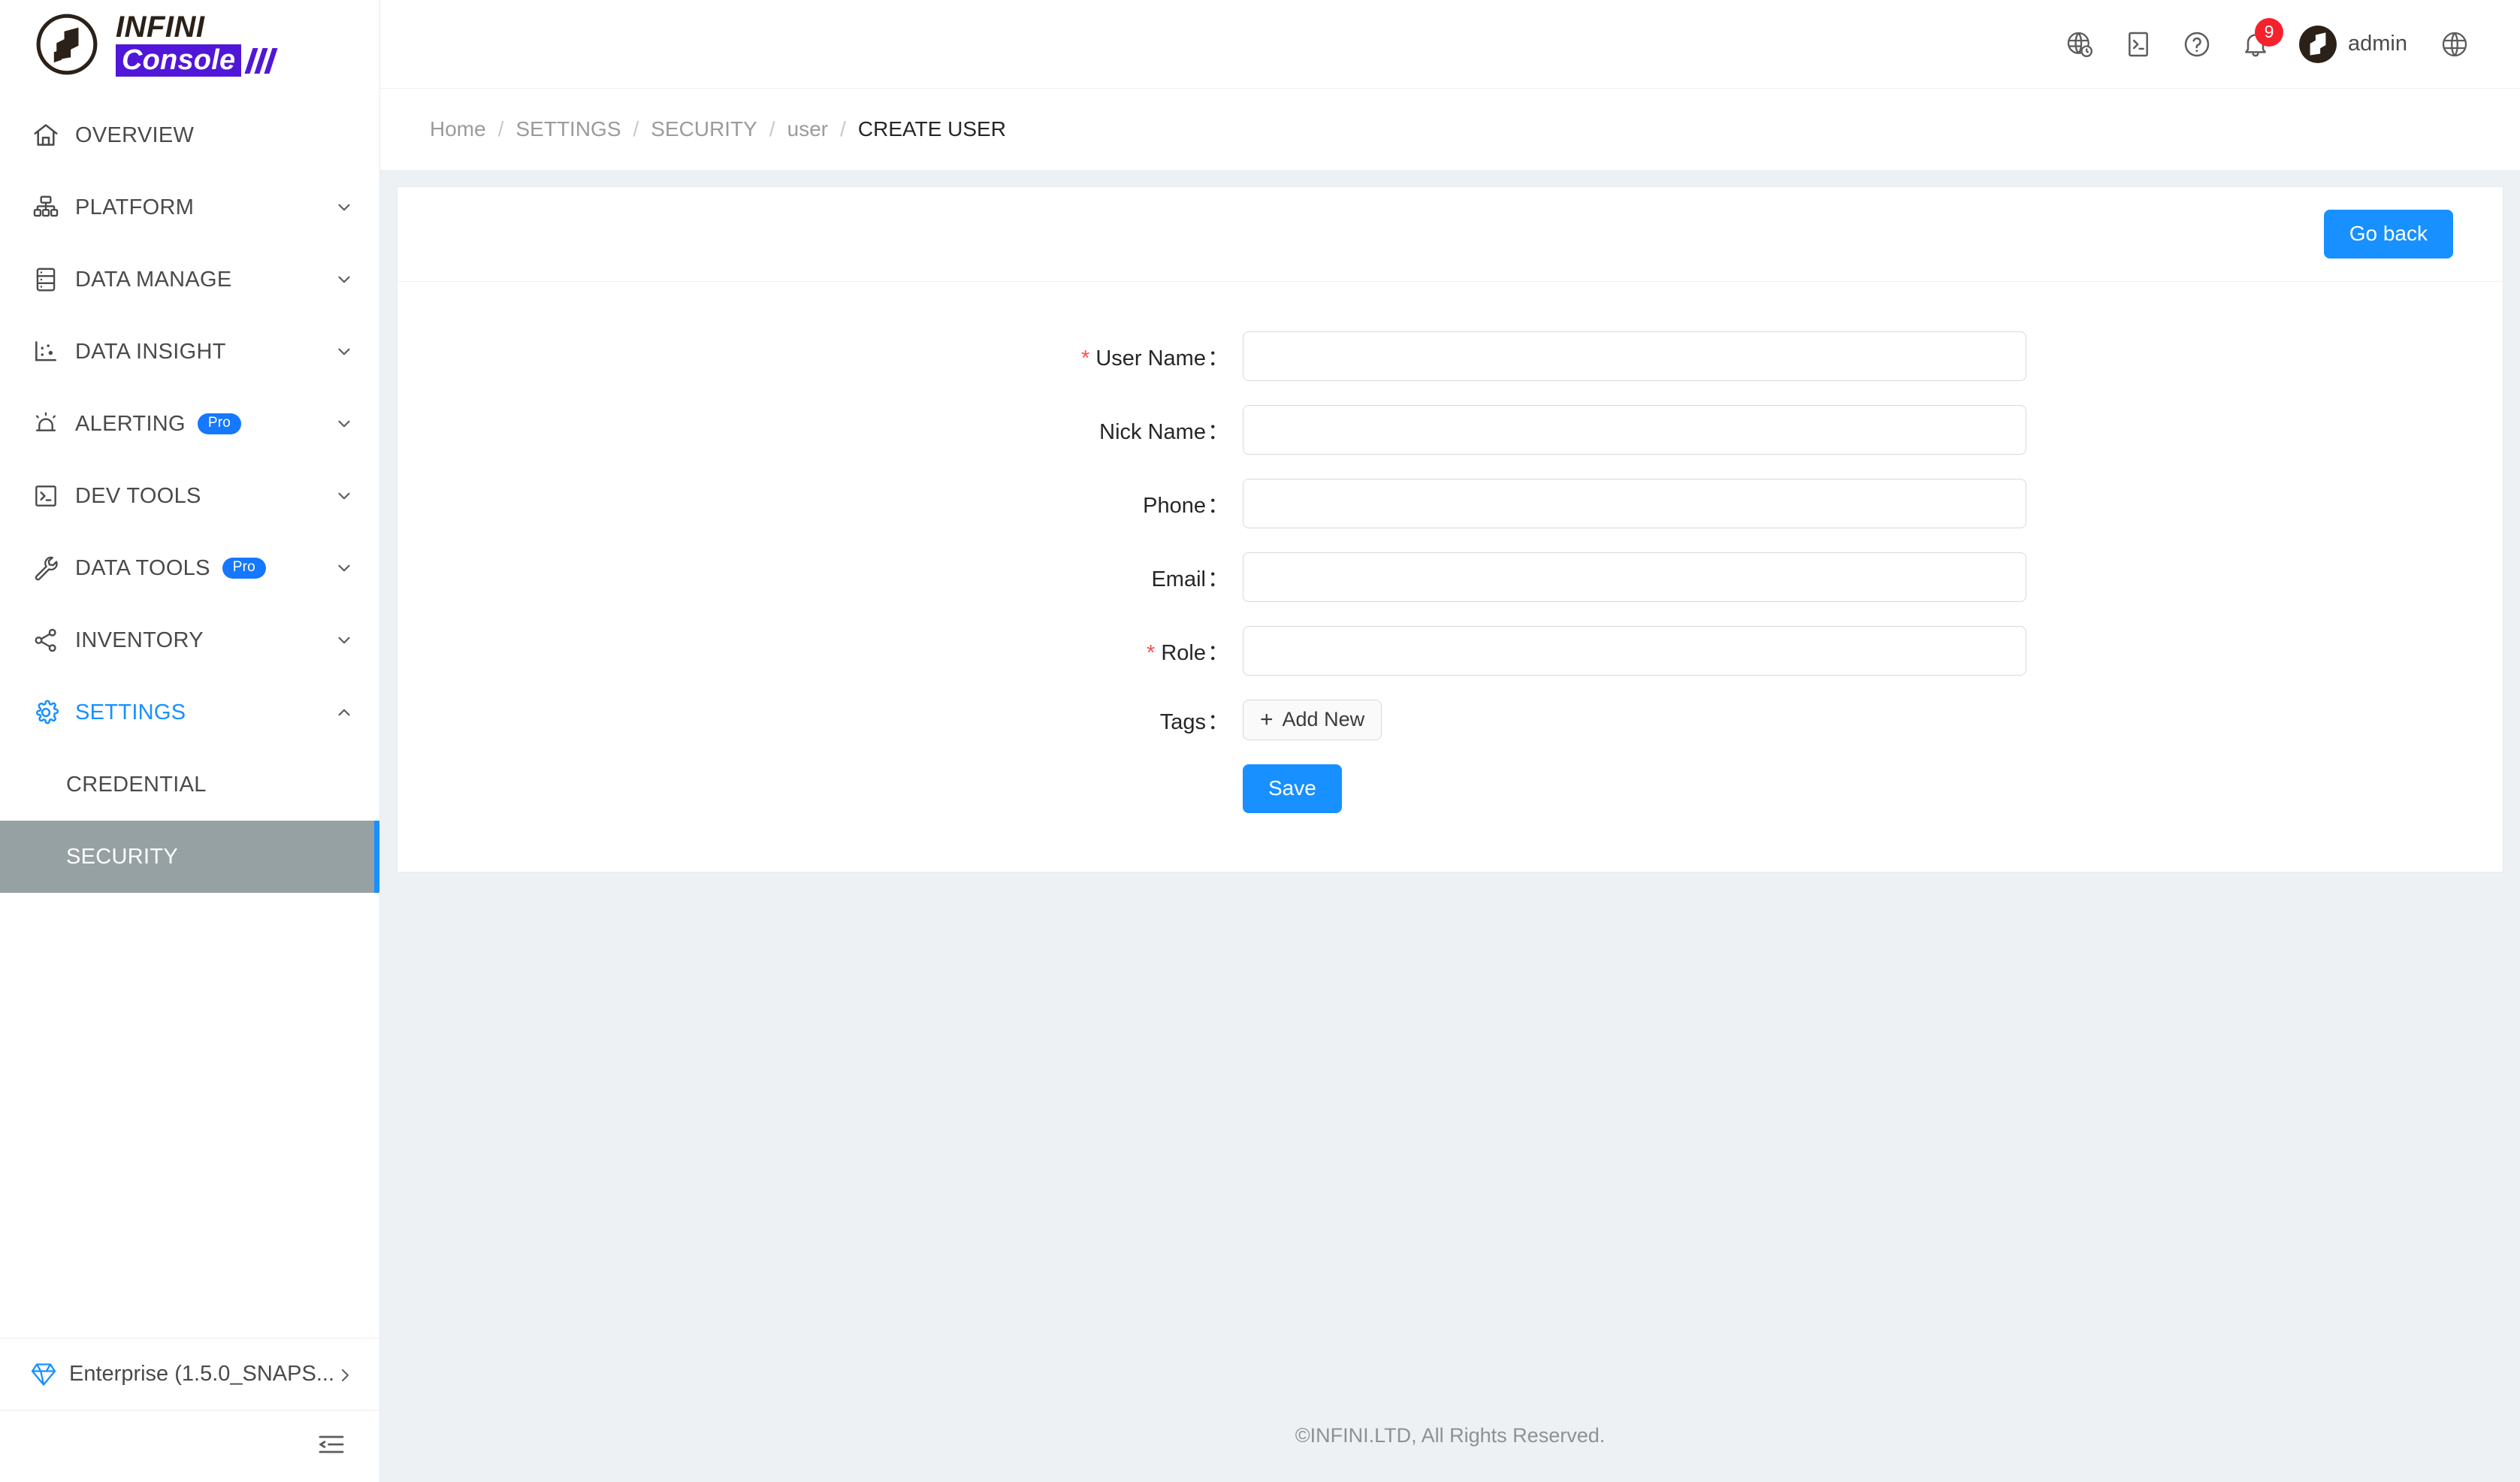  I want to click on chevron-right-icon, so click(345, 1375).